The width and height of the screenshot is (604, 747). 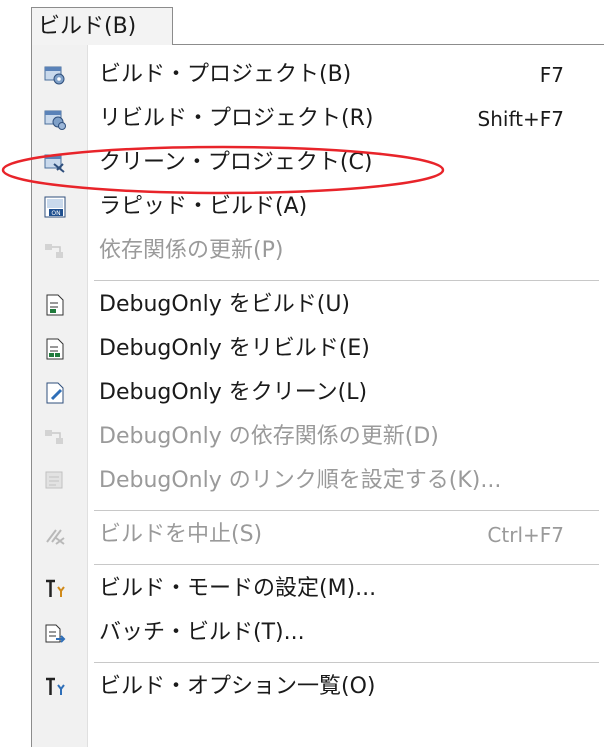 What do you see at coordinates (318, 437) in the screenshot?
I see `menu-item-update-dependencies-debugonly: DebugOnly の依存関係の更新(D)` at bounding box center [318, 437].